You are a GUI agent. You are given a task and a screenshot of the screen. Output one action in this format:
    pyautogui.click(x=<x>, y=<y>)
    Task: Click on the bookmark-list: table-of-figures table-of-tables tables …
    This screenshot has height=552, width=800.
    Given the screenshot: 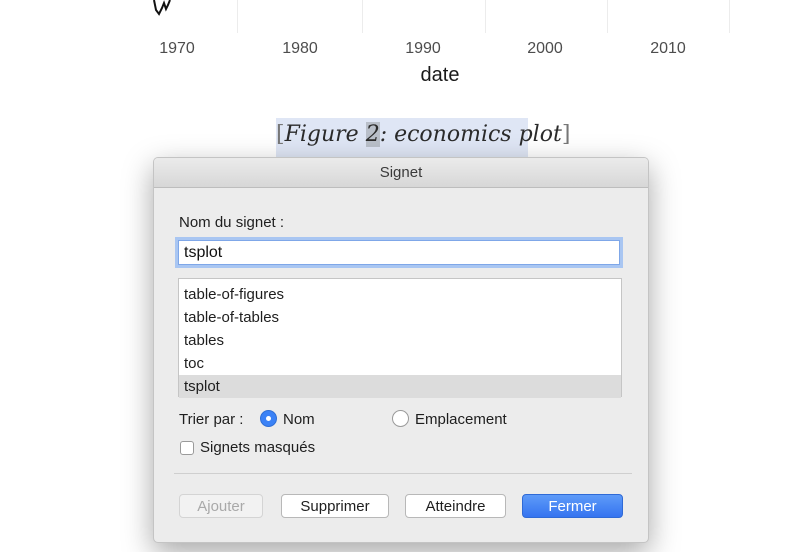 What is the action you would take?
    pyautogui.click(x=400, y=338)
    